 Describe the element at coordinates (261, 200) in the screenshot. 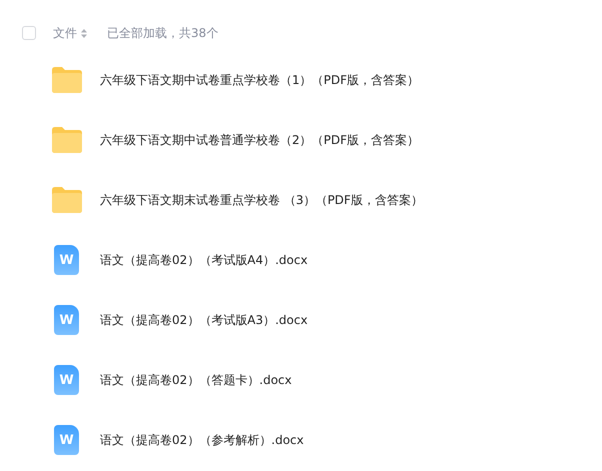

I see `file-name: 六年级下语文期末试卷重点学校卷 （3）（PDF版，含答案）` at that location.